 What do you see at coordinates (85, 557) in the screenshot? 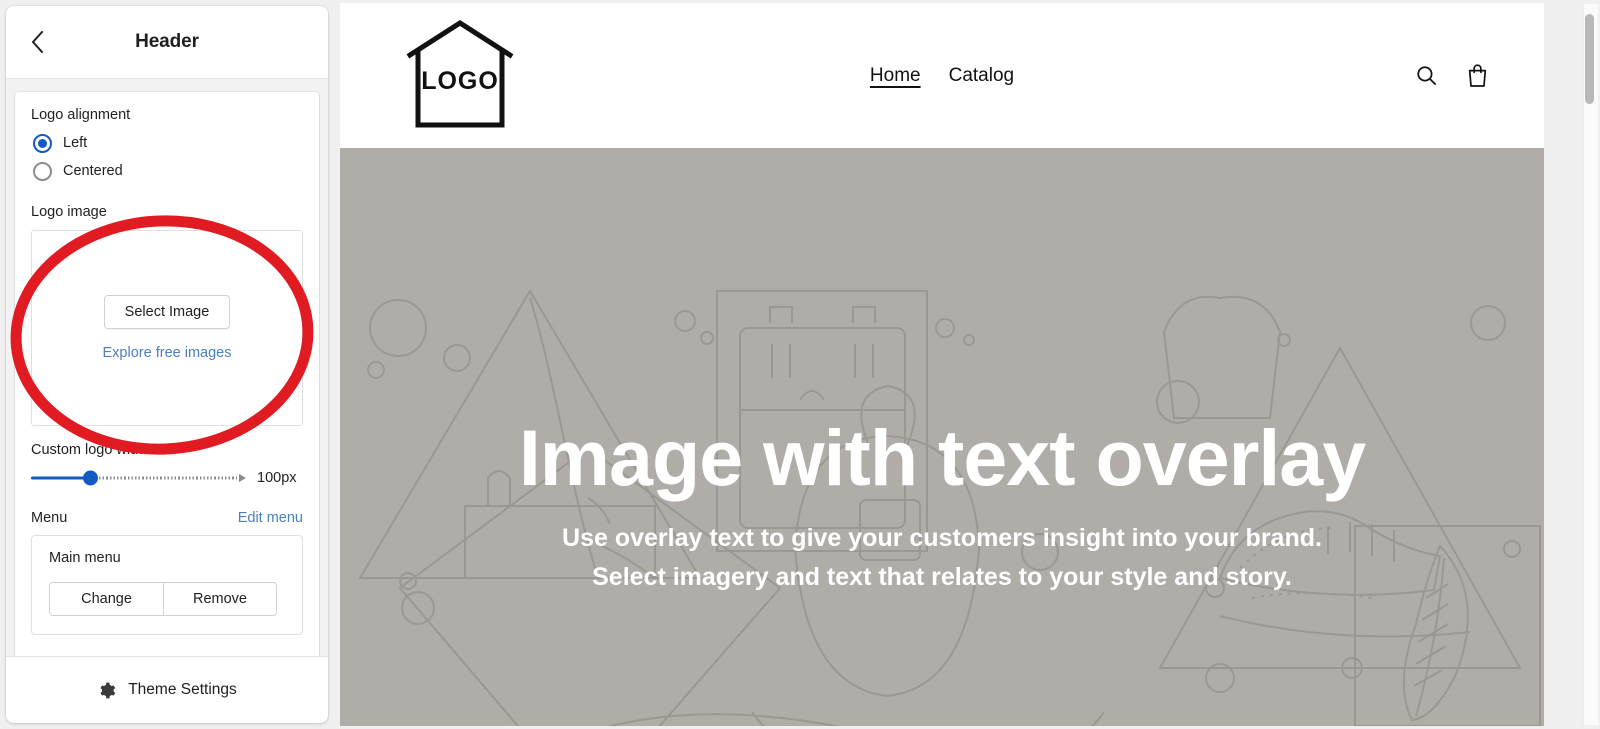
I see `menu-item-name: Main menu` at bounding box center [85, 557].